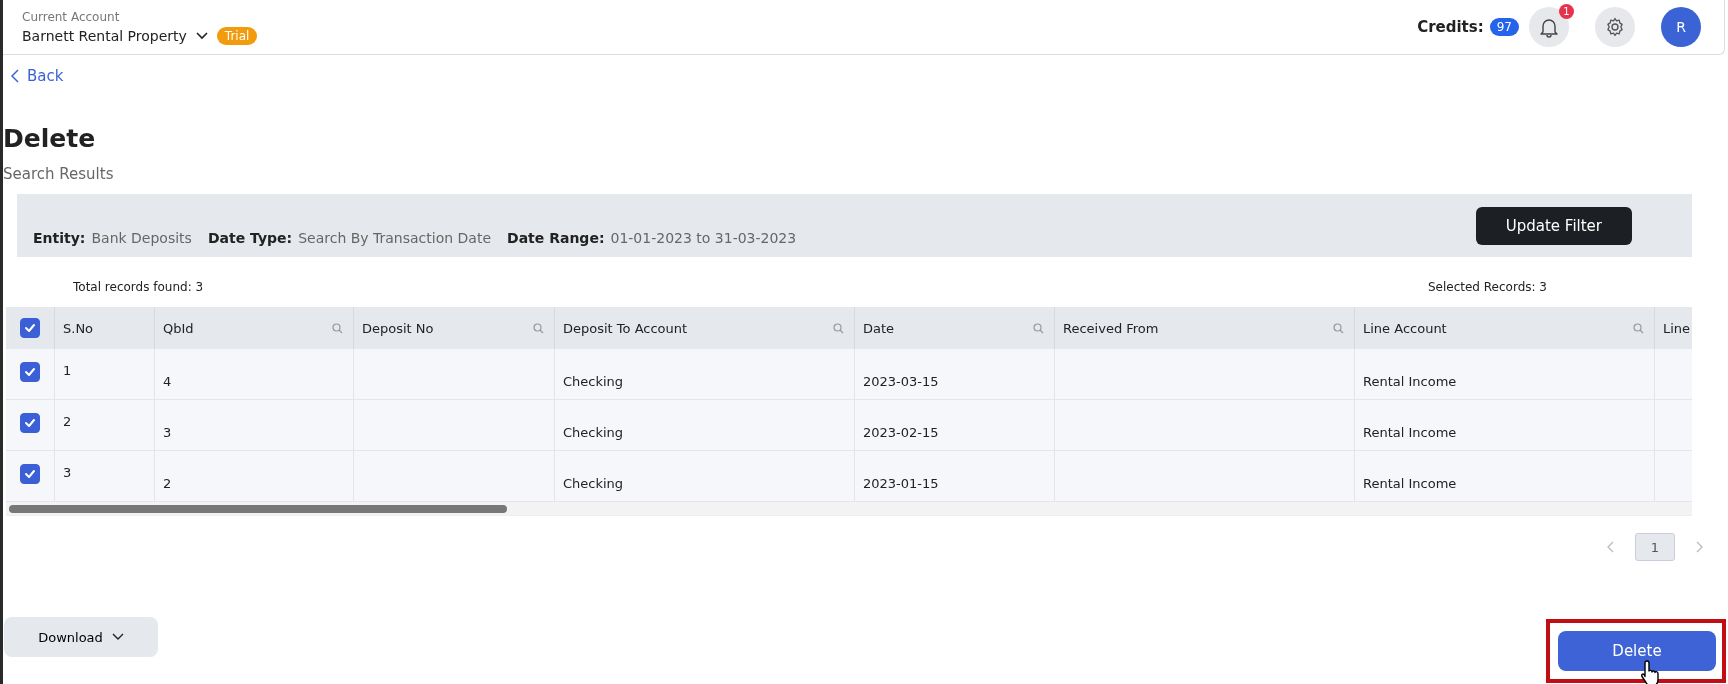  I want to click on notification-count: 1, so click(1566, 11).